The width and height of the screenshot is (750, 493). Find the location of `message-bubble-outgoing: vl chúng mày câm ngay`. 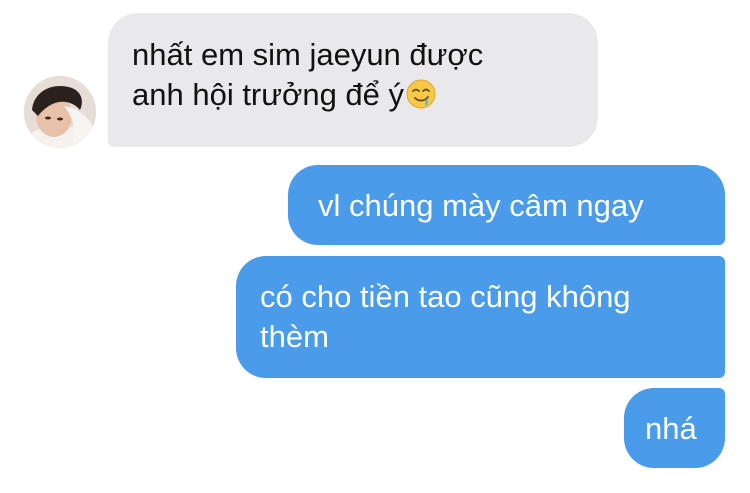

message-bubble-outgoing: vl chúng mày câm ngay is located at coordinates (506, 205).